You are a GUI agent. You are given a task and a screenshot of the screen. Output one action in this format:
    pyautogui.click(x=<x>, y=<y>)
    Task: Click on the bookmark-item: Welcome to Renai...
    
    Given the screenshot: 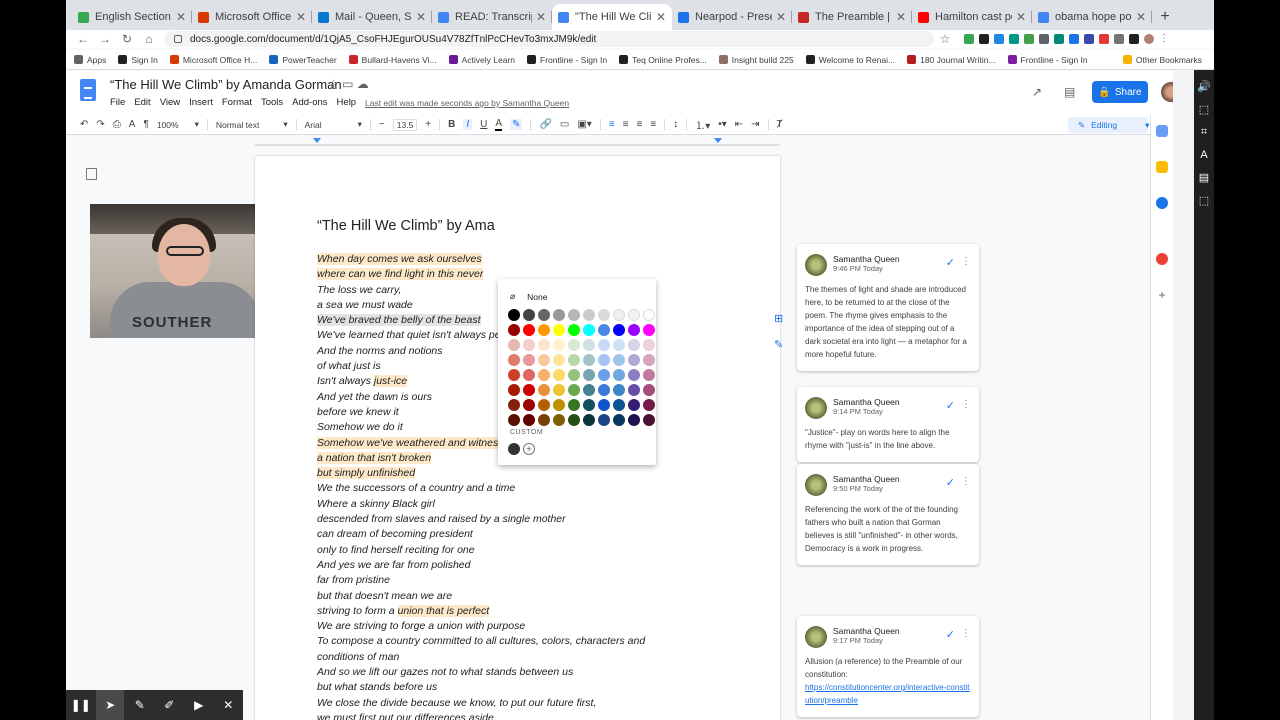 What is the action you would take?
    pyautogui.click(x=850, y=60)
    